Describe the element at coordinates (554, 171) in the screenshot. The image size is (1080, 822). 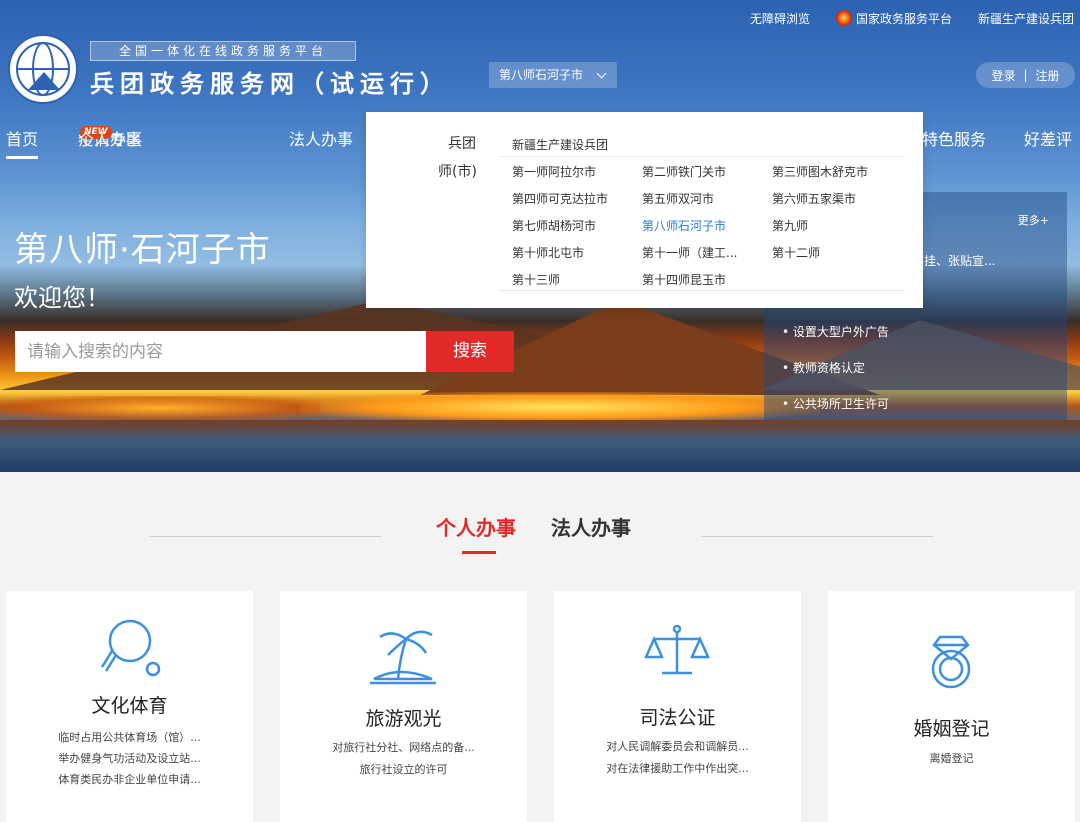
I see `dd-item: 第一师阿拉尔市` at that location.